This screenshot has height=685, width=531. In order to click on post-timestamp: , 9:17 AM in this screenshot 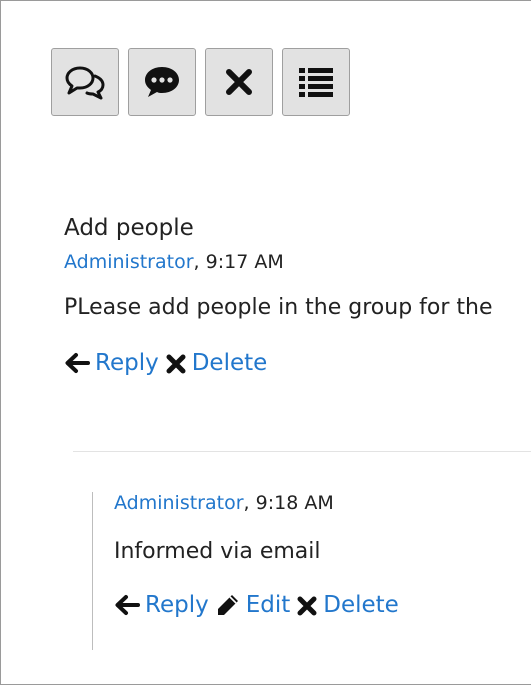, I will do `click(238, 262)`.